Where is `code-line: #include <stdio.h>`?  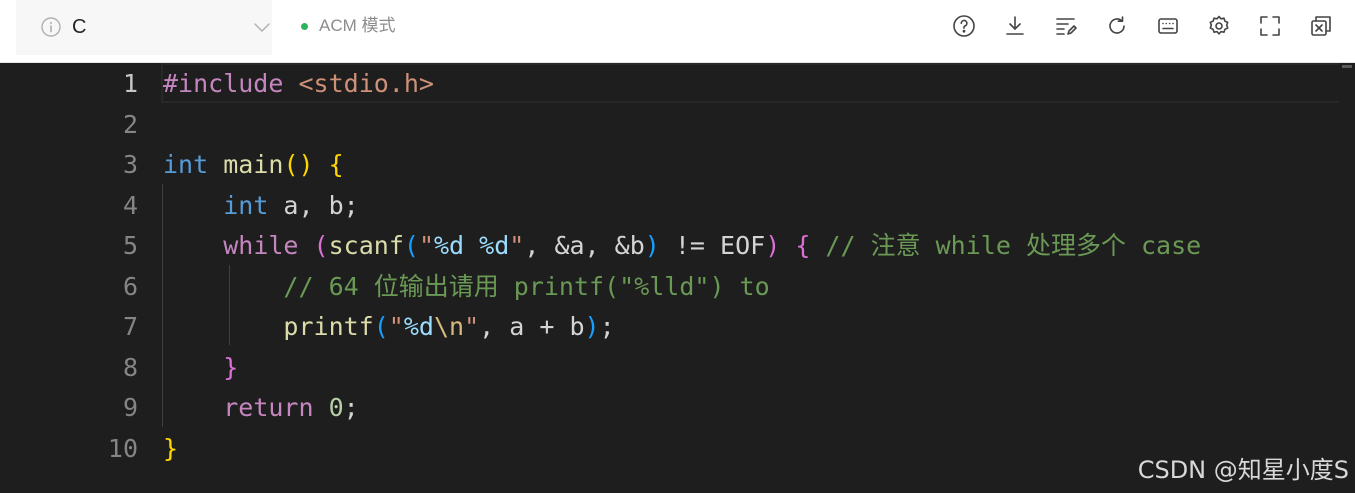 code-line: #include <stdio.h> is located at coordinates (298, 84).